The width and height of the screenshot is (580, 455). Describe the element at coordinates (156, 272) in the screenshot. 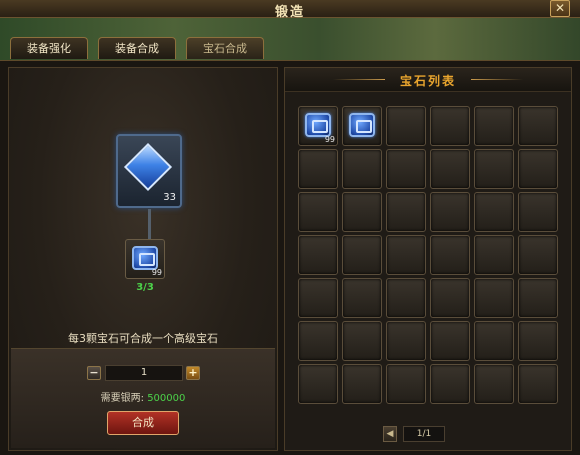

I see `material-gem-count: 99` at that location.